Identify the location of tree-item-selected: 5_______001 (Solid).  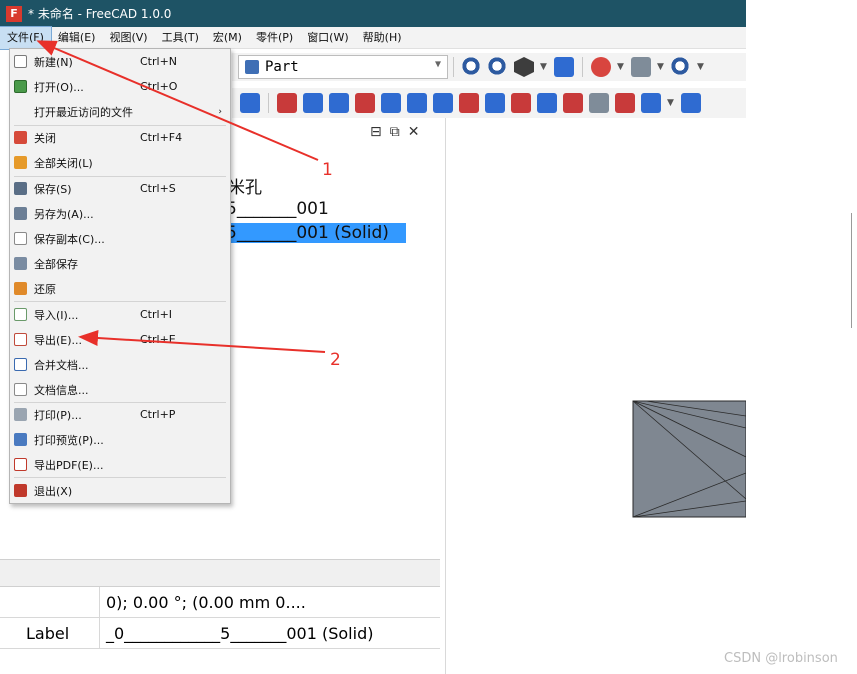
(316, 233).